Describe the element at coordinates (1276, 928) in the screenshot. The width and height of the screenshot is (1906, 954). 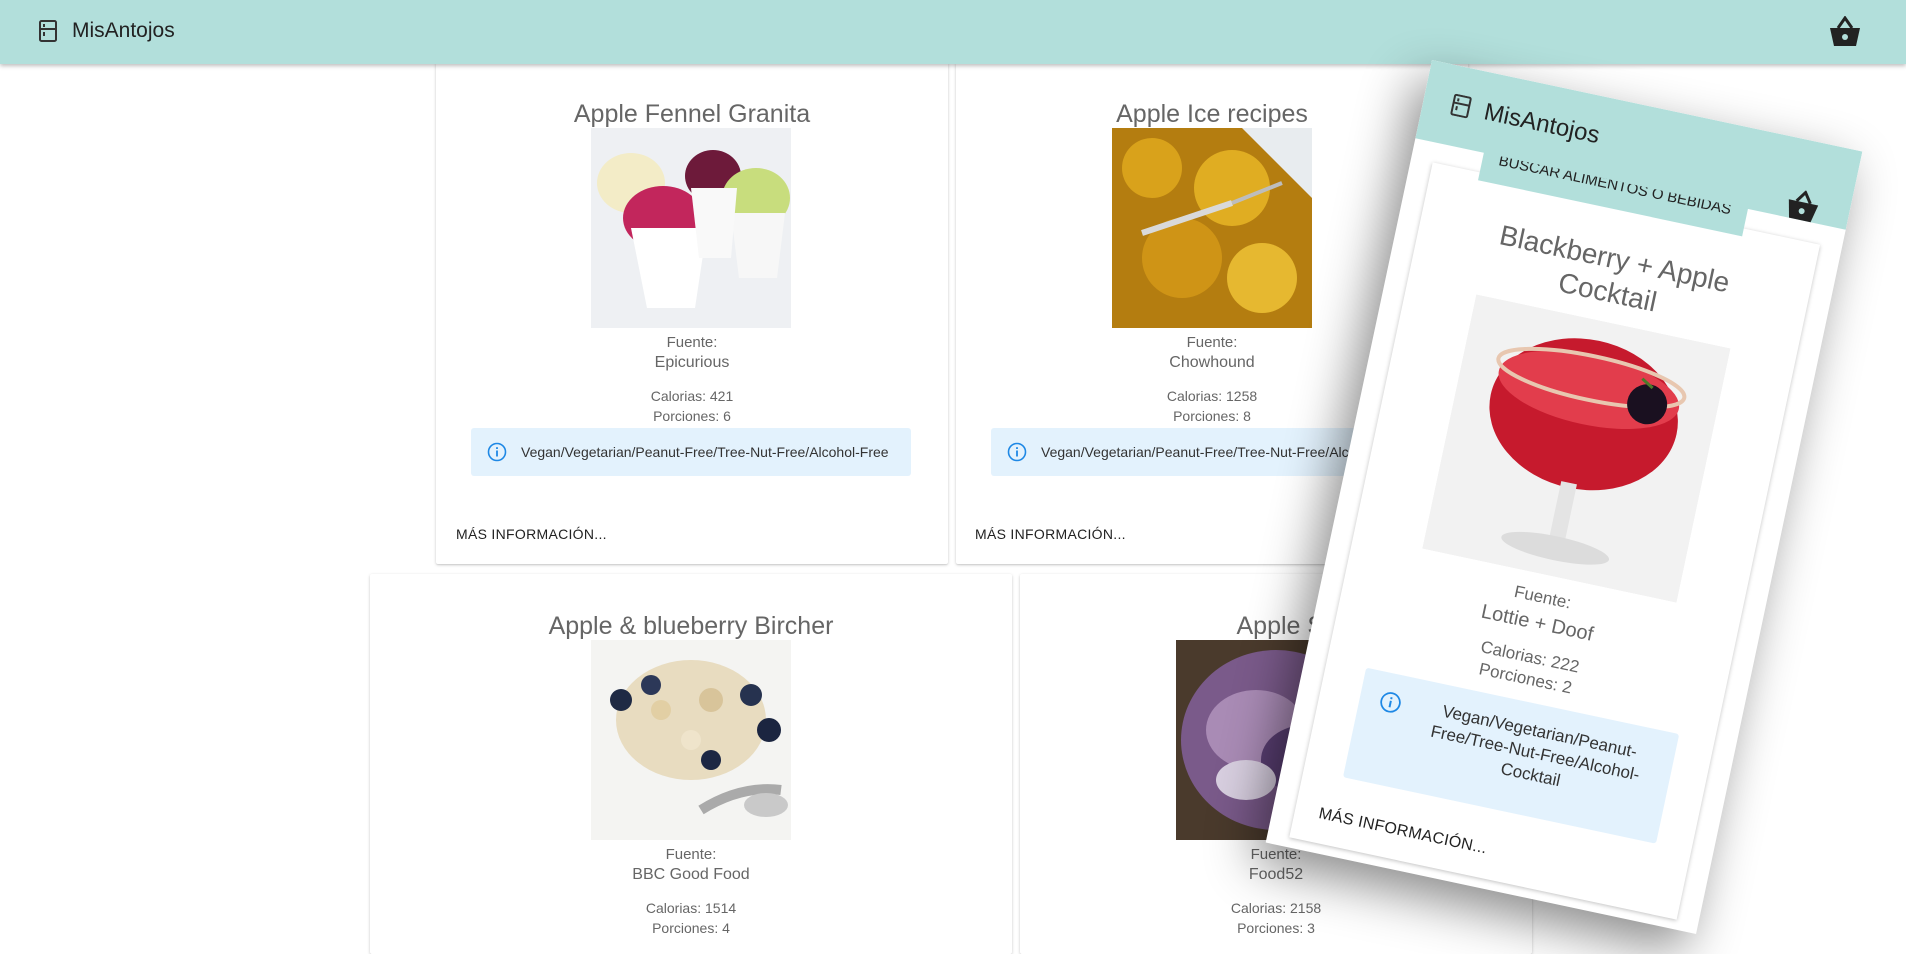
I see `recipe-portions: Porciones: 3` at that location.